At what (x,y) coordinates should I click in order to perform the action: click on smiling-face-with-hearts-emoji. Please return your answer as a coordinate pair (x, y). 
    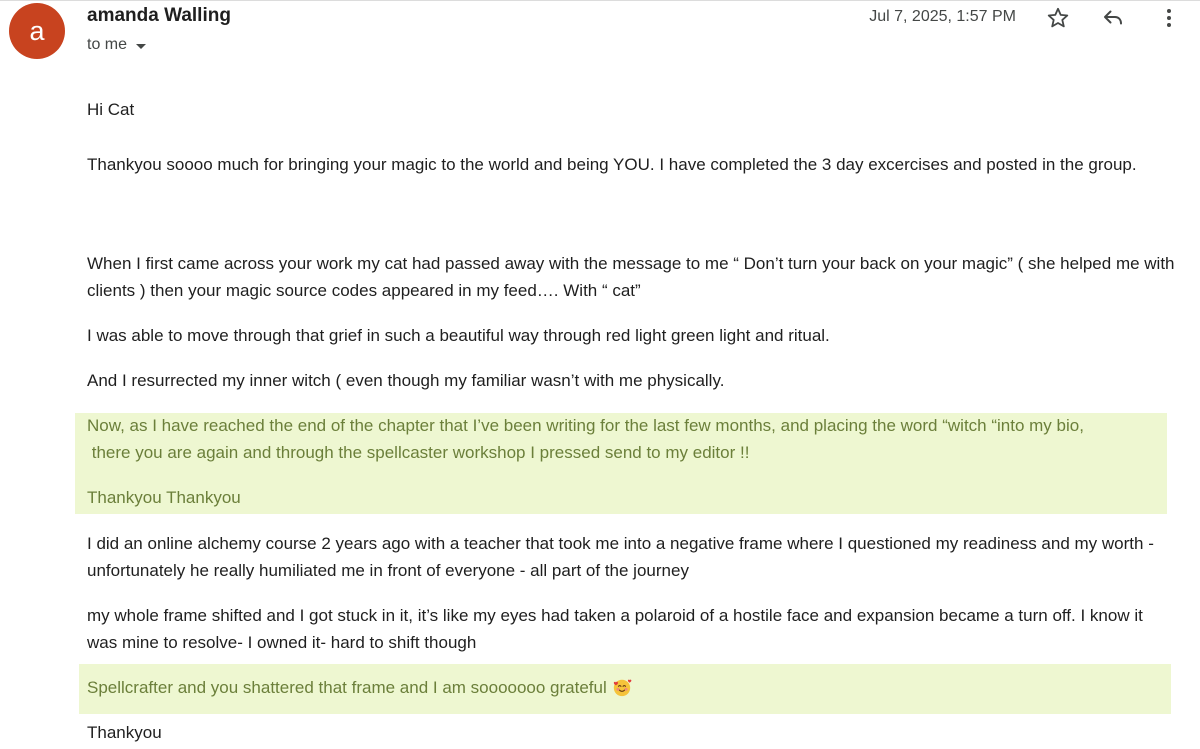
    Looking at the image, I should click on (622, 688).